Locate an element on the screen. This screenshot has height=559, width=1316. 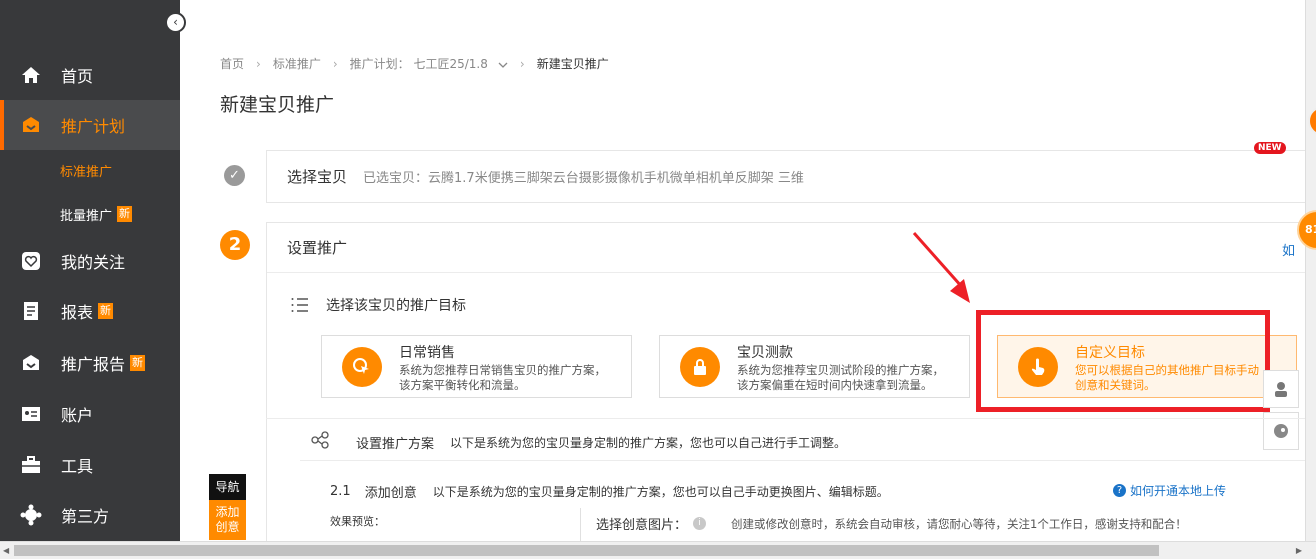
pick-image-label: 选择创意图片： i is located at coordinates (651, 523).